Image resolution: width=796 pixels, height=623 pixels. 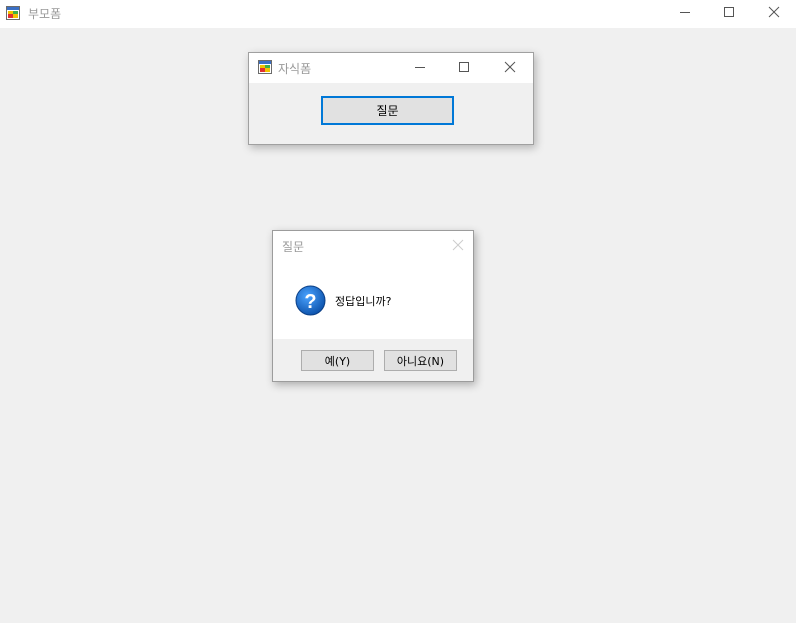 I want to click on message-box-dialog: 질문 ? 정답입니까? 예(Y) 아니요(N), so click(x=373, y=306).